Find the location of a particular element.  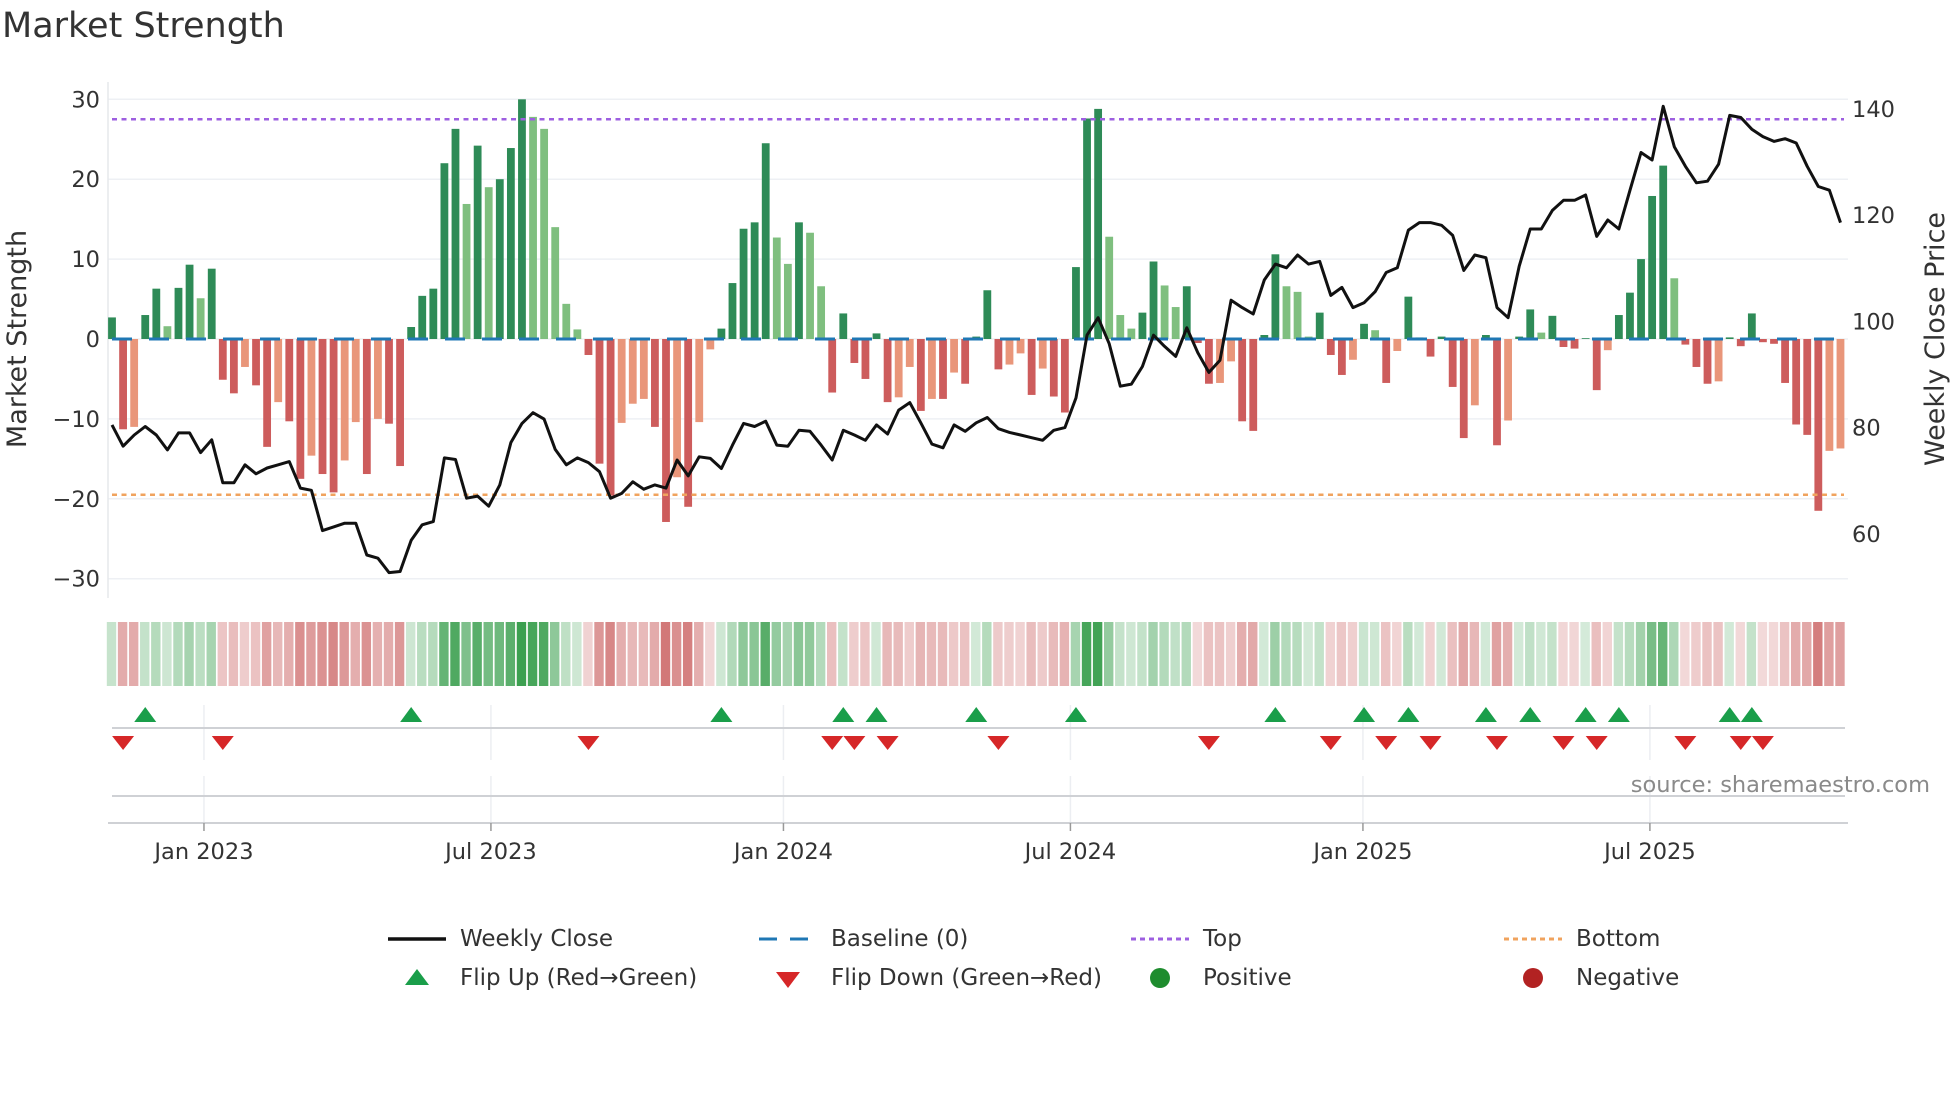

y2-tick-label: 100 is located at coordinates (1873, 322).